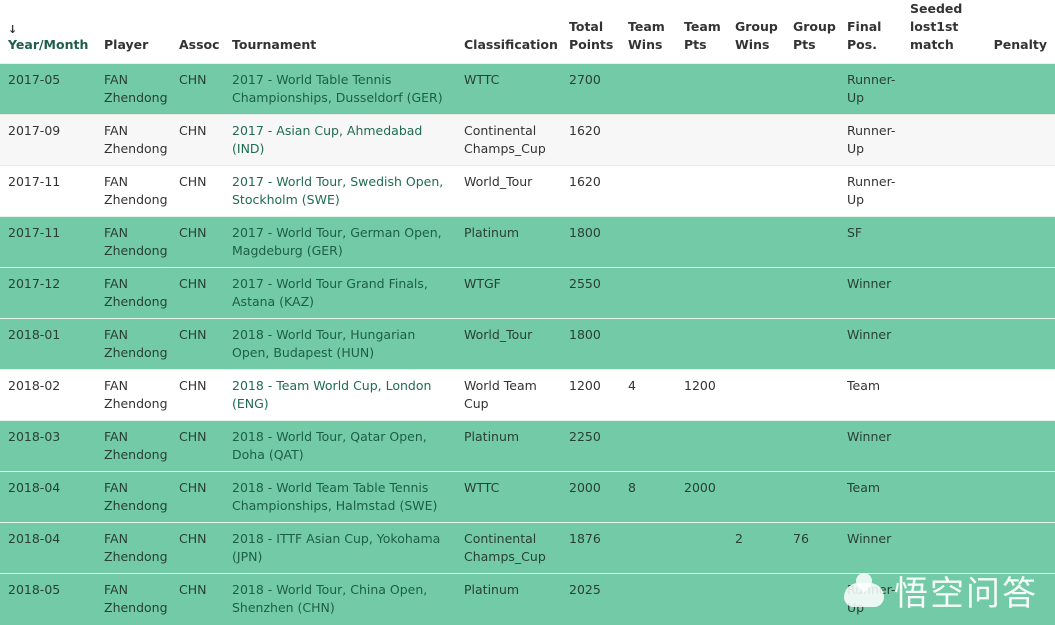  Describe the element at coordinates (508, 293) in the screenshot. I see `cell-classification: WTGF` at that location.